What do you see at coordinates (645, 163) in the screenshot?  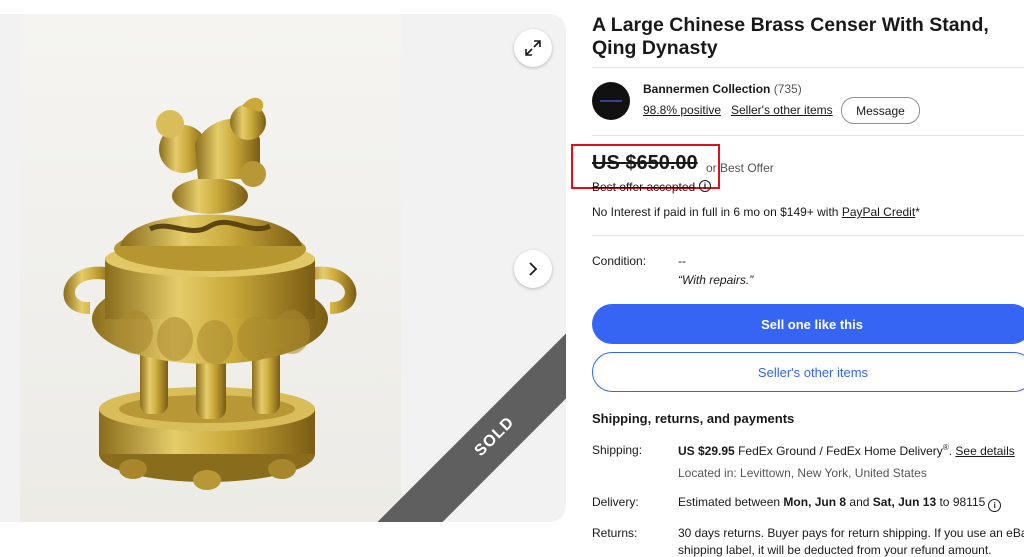 I see `price: US $650.00` at bounding box center [645, 163].